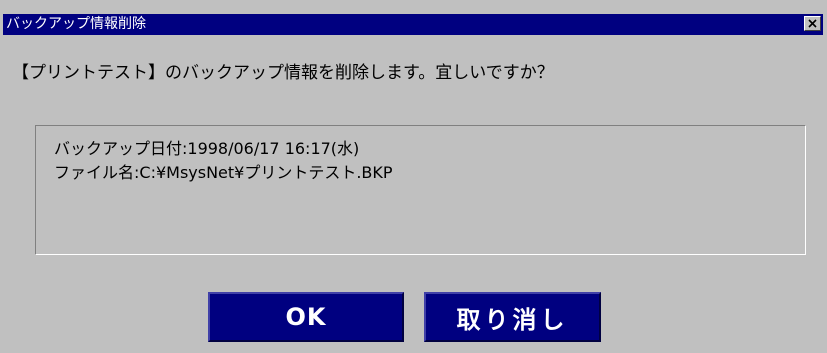 The width and height of the screenshot is (827, 353). Describe the element at coordinates (512, 317) in the screenshot. I see `cancel-button: 取り消し` at that location.